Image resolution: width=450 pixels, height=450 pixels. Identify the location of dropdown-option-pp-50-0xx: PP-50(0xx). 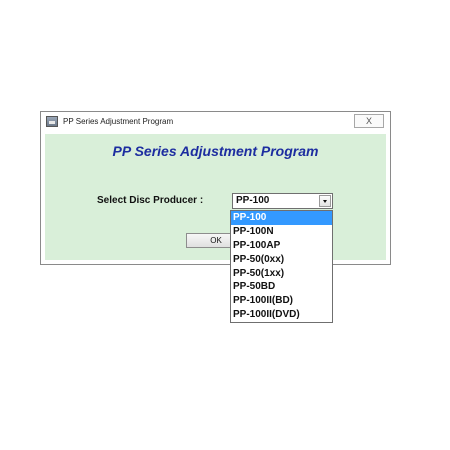
(281, 260).